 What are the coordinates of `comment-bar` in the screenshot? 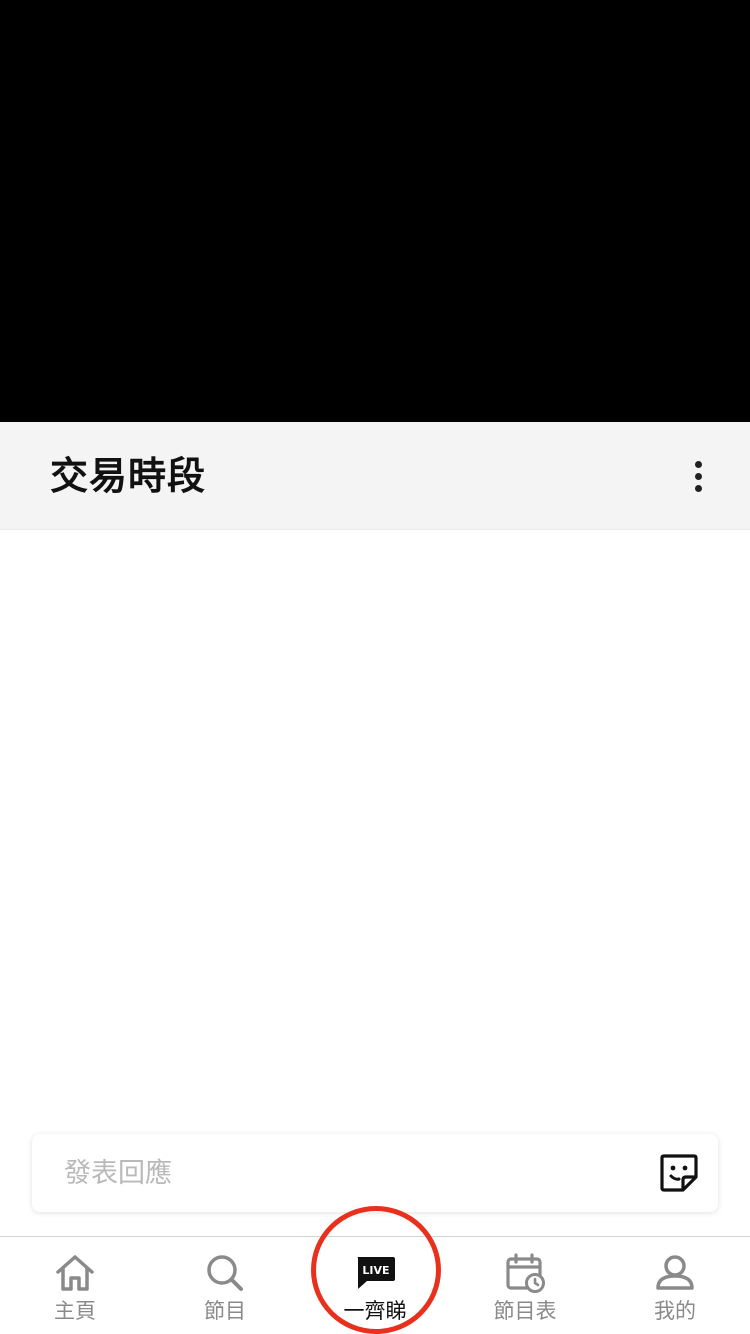 It's located at (375, 1173).